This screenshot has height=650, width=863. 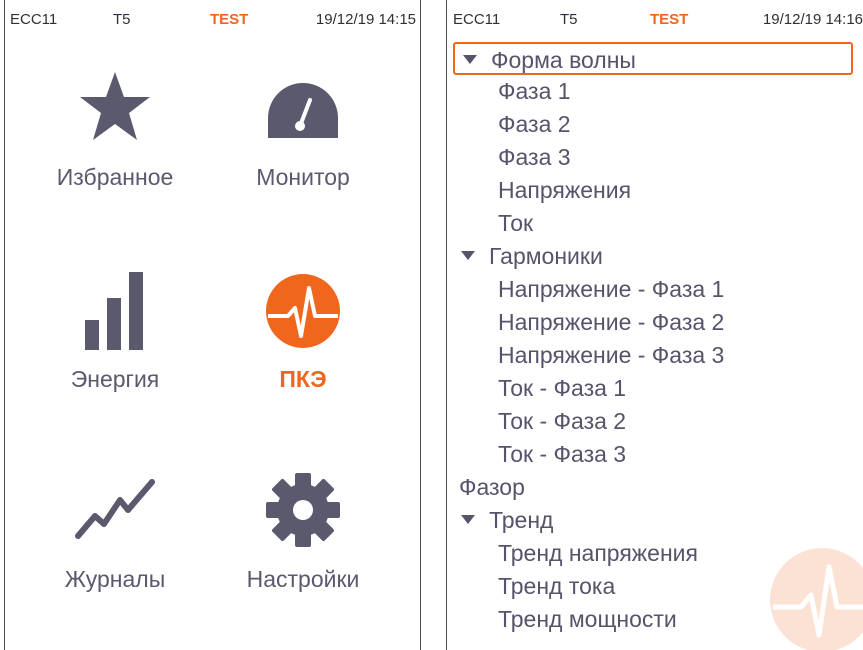 What do you see at coordinates (653, 454) in the screenshot?
I see `tree-item: Ток - Фаза 3` at bounding box center [653, 454].